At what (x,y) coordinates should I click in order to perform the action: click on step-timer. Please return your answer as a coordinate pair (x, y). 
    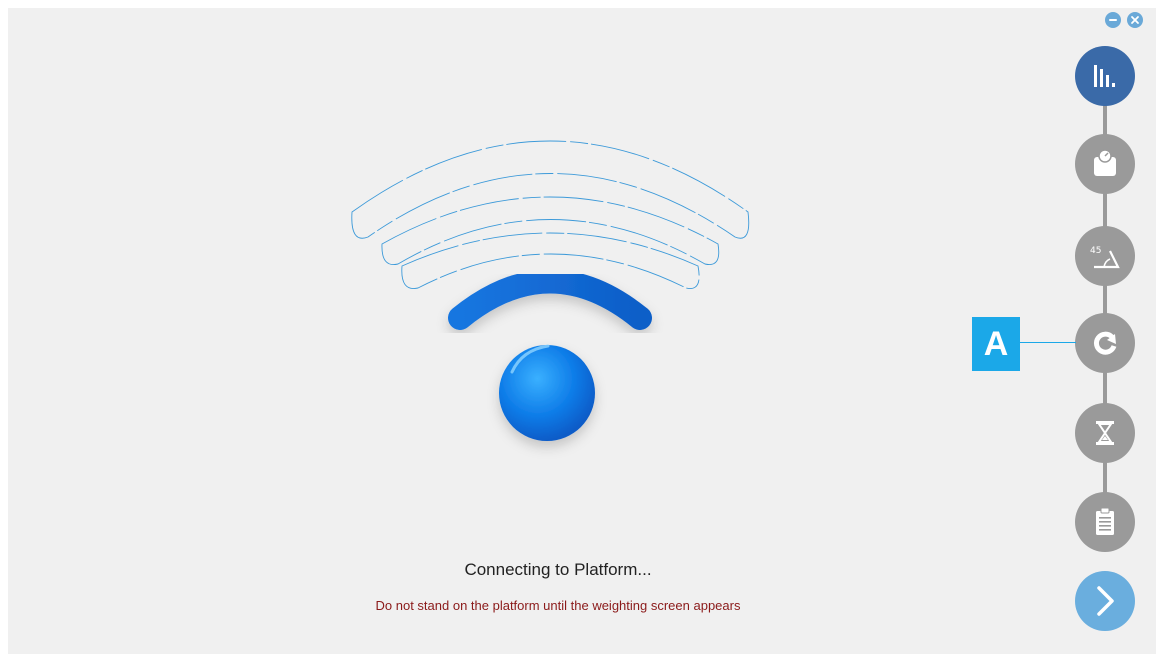
    Looking at the image, I should click on (1105, 433).